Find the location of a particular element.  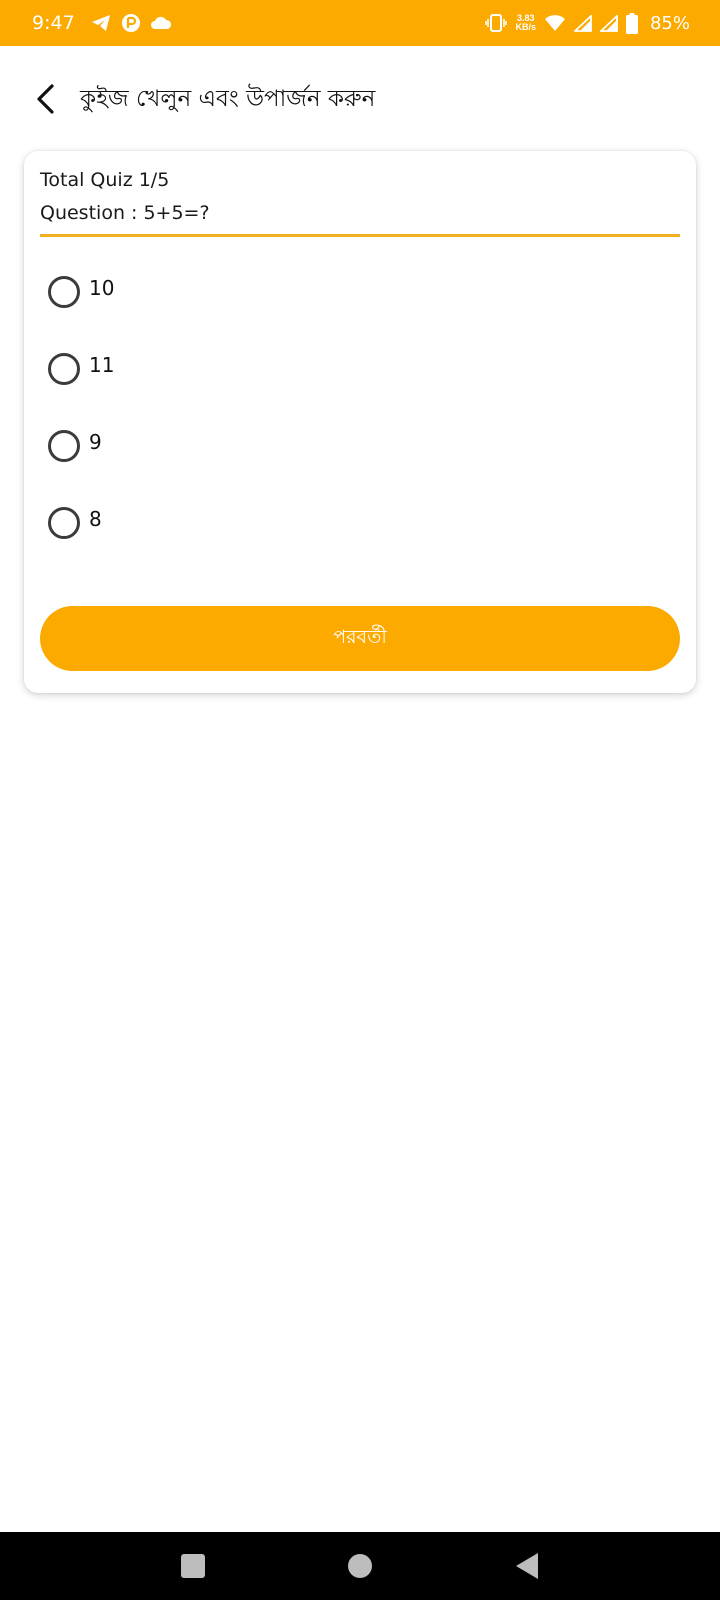

answer-option: 9 is located at coordinates (358, 463).